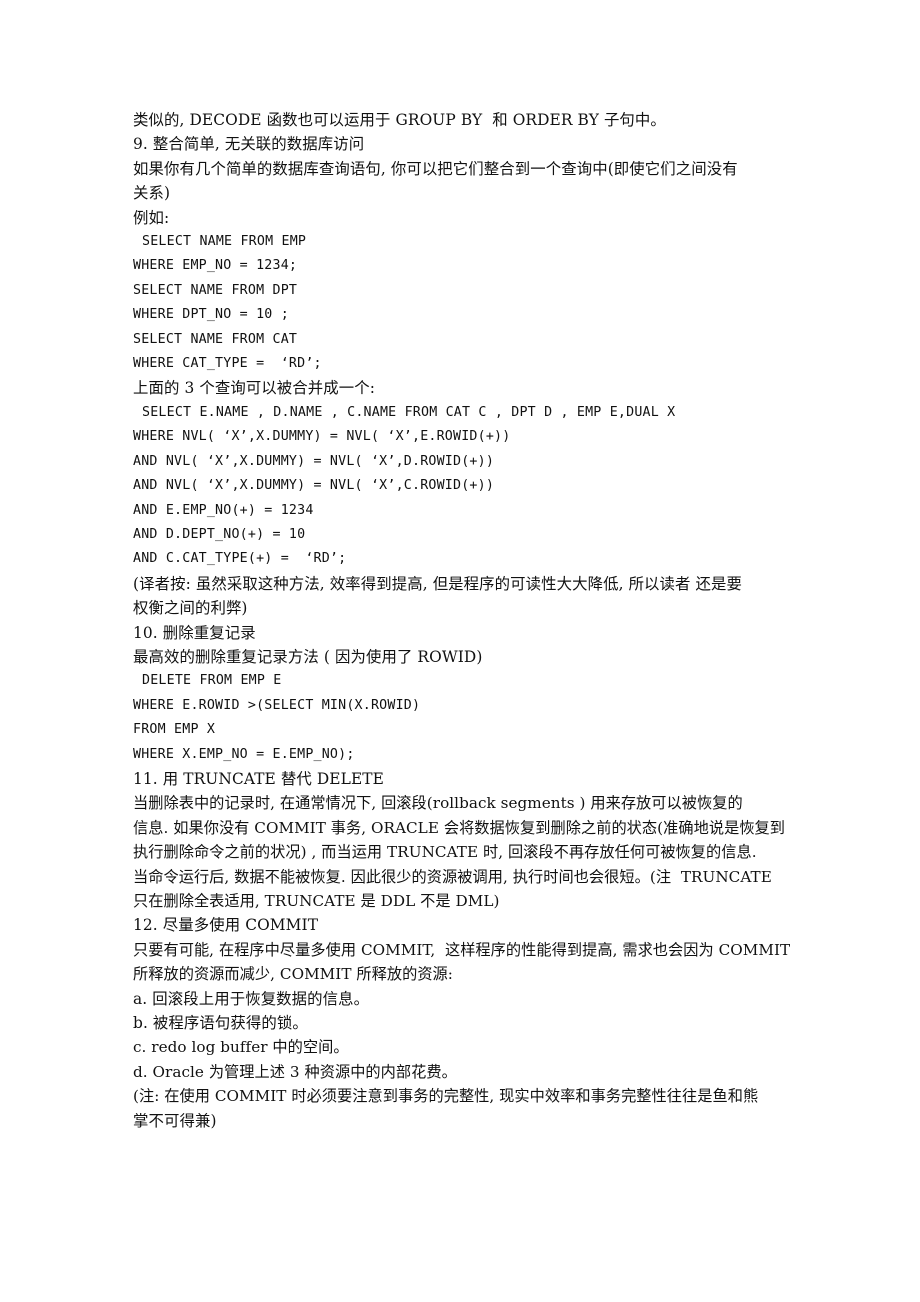  Describe the element at coordinates (258, 778) in the screenshot. I see `text-line: 11. 用 TRUNCATE 替代 DELETE` at that location.